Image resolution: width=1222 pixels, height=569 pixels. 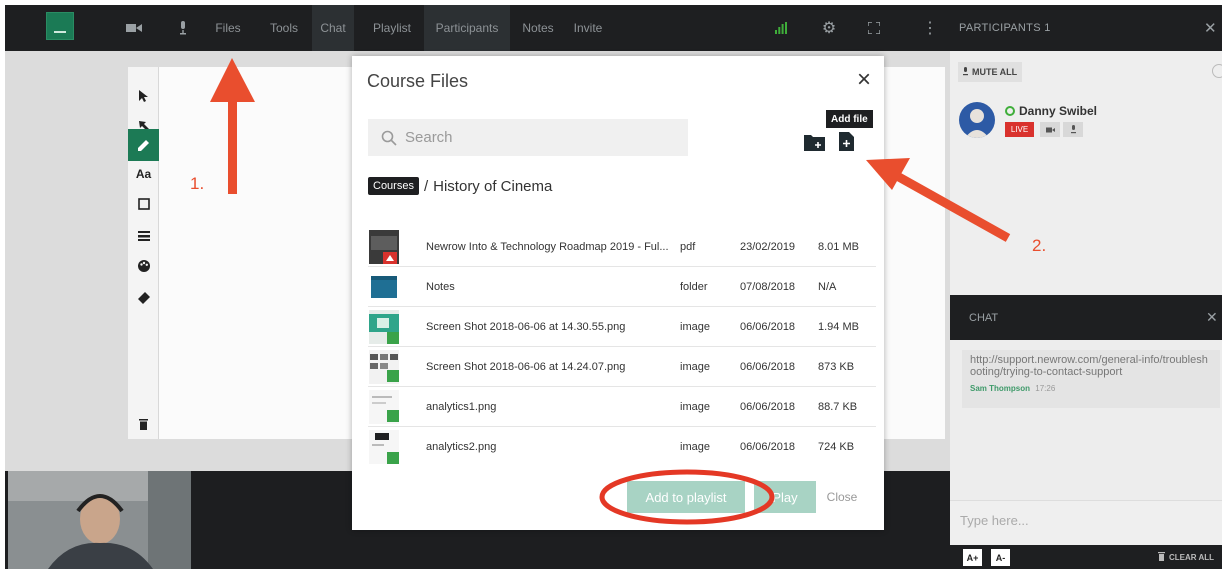 What do you see at coordinates (687, 497) in the screenshot?
I see `annotation-highlight-circle` at bounding box center [687, 497].